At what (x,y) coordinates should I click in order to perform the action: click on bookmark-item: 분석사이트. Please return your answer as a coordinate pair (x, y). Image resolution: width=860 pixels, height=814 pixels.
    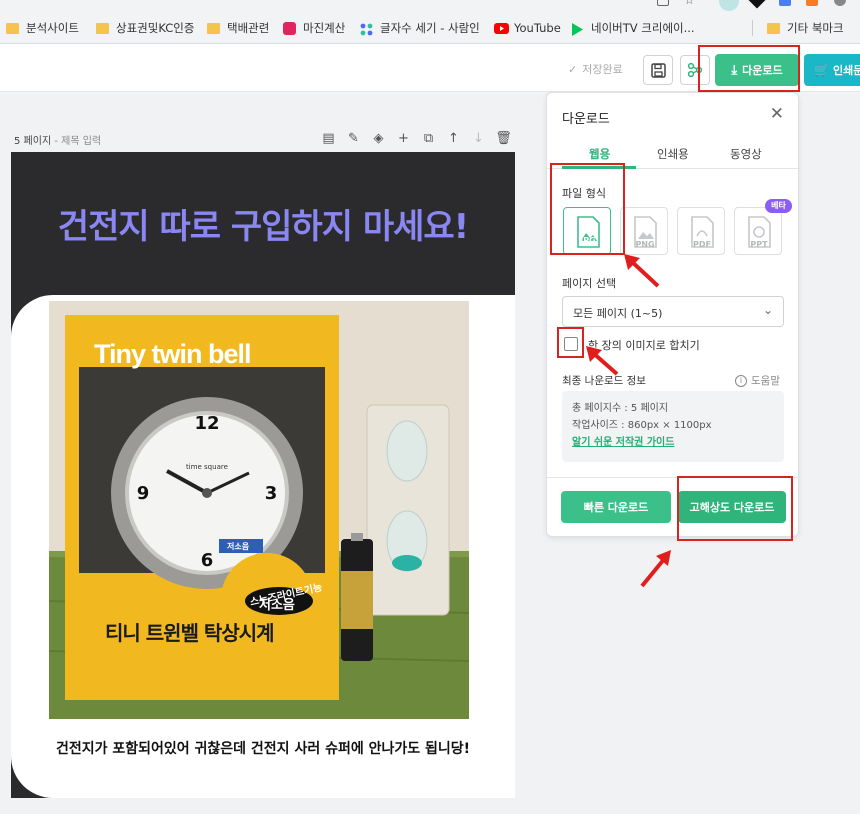
    Looking at the image, I should click on (42, 28).